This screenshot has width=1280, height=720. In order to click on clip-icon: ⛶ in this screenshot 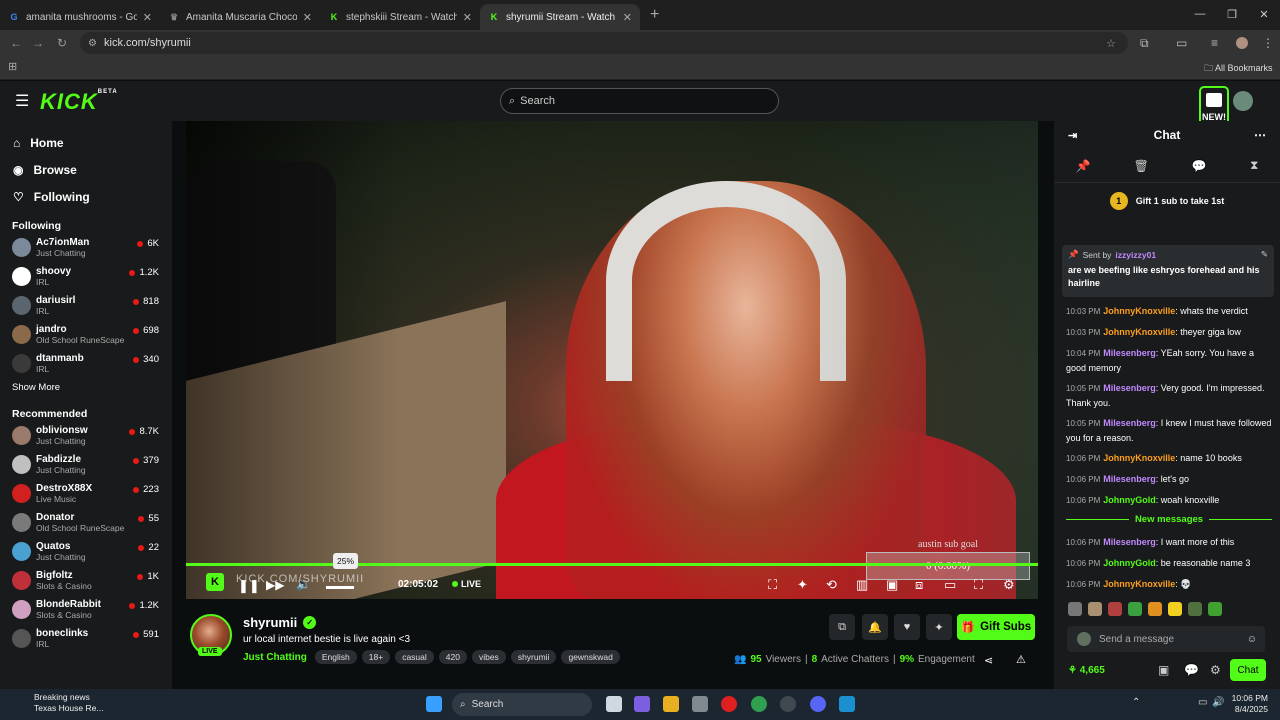, I will do `click(772, 585)`.